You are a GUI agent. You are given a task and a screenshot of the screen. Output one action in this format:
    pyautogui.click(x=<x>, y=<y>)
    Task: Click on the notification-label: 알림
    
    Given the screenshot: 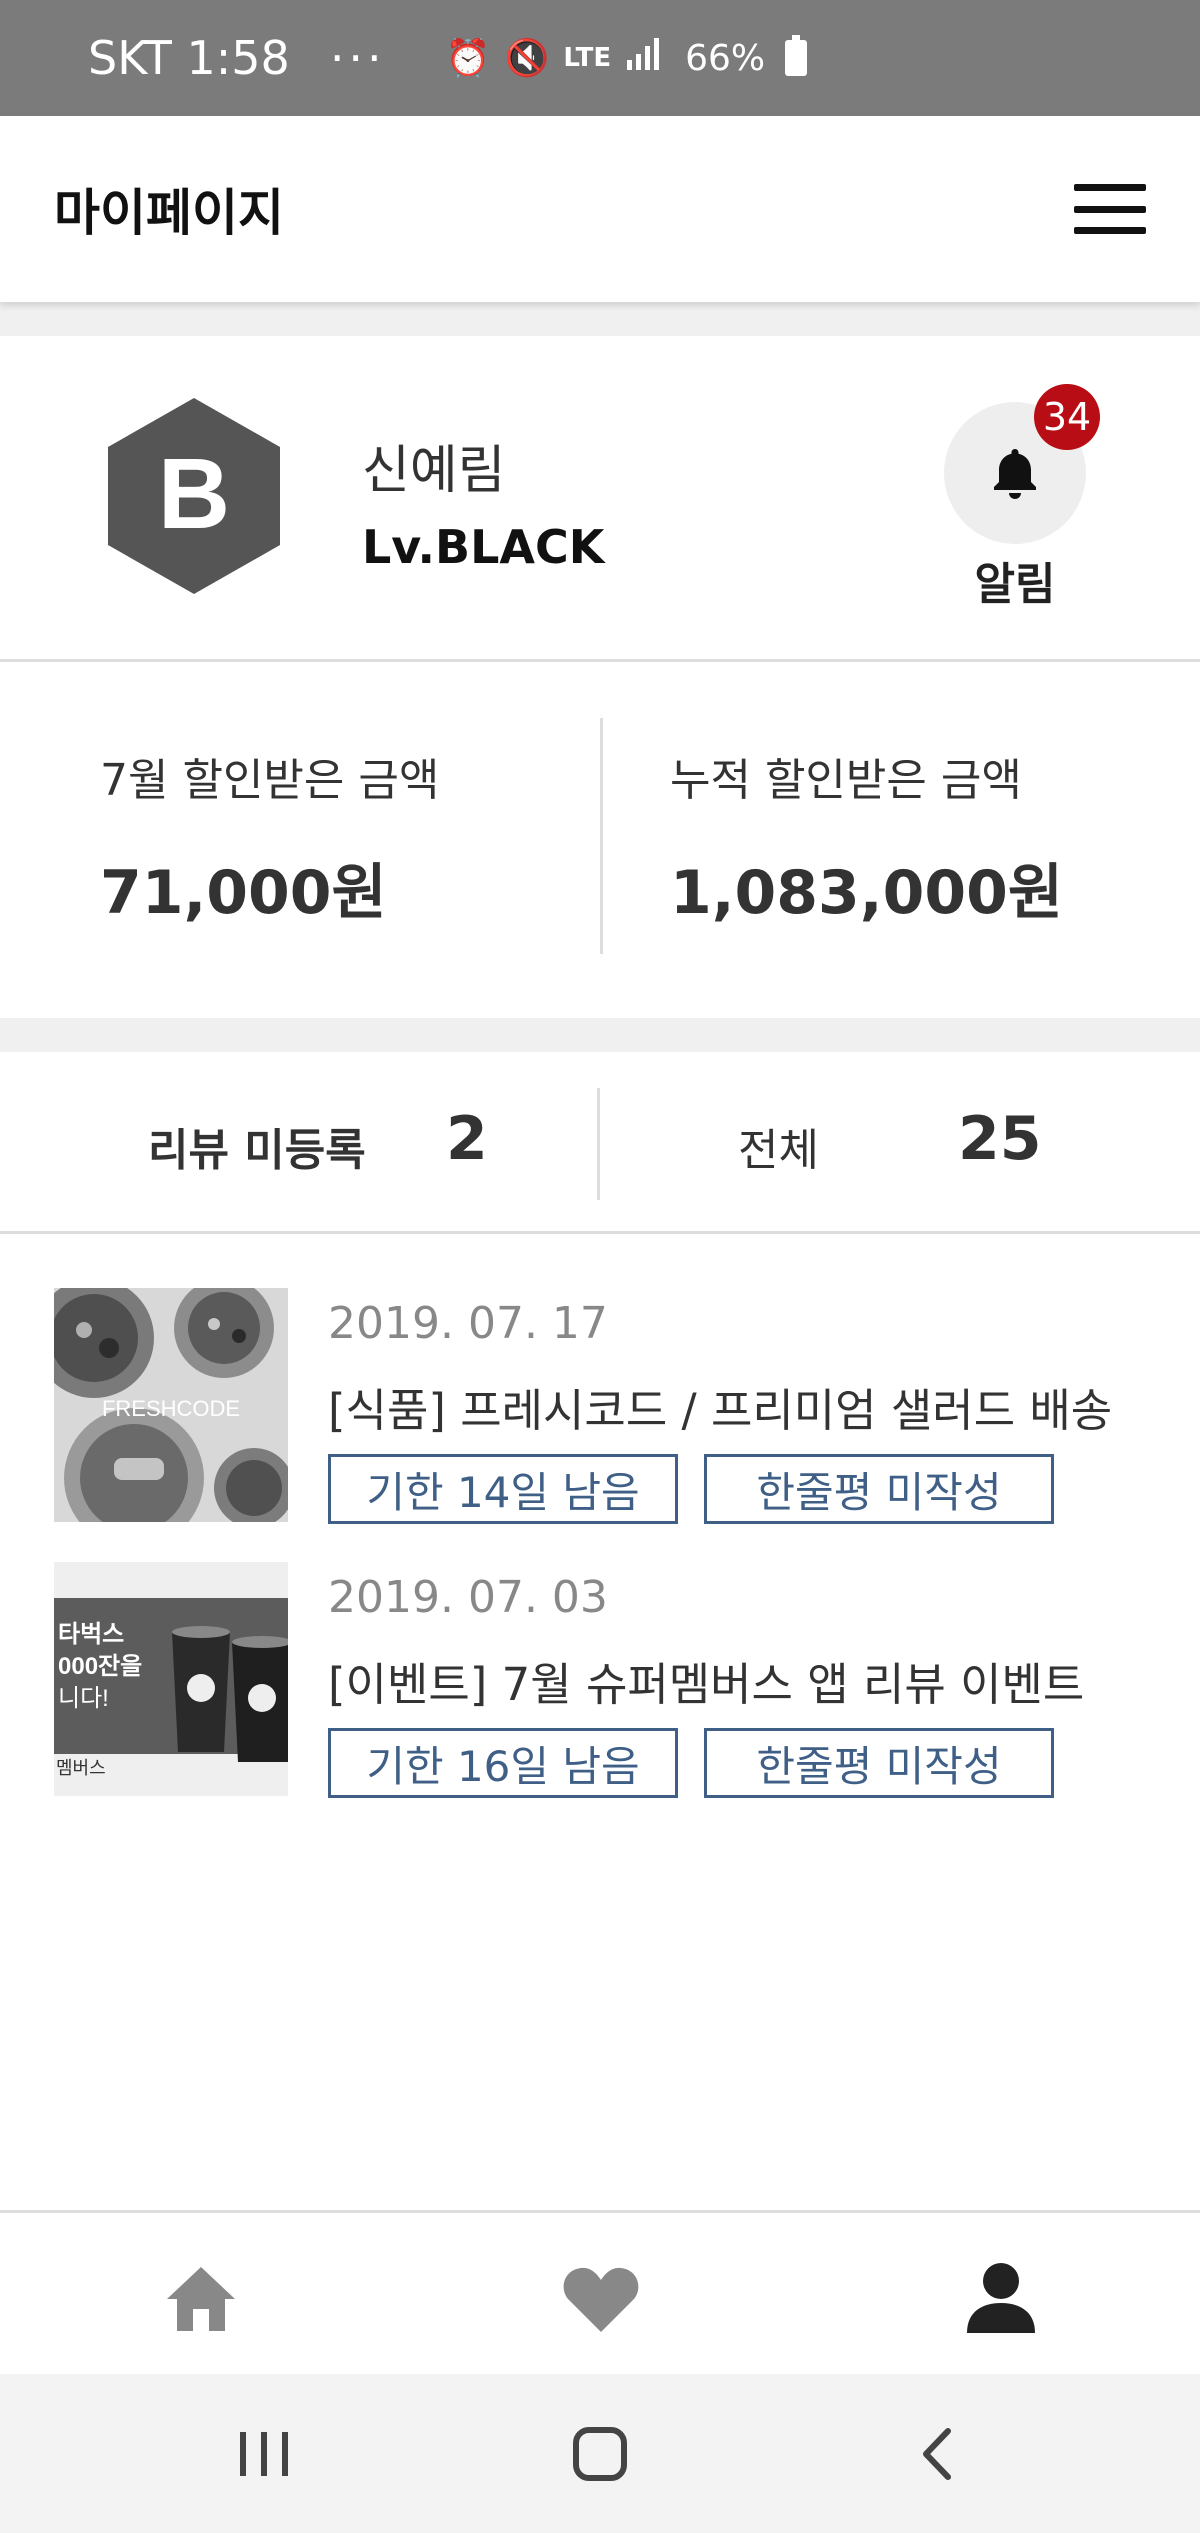 What is the action you would take?
    pyautogui.click(x=1015, y=580)
    